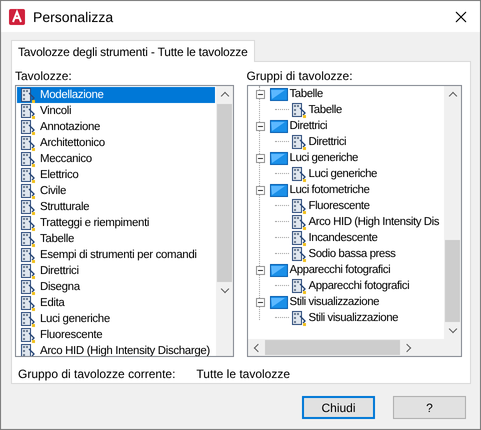 This screenshot has width=481, height=430. What do you see at coordinates (374, 222) in the screenshot?
I see `tree-item: Arco HID (High Intensity Dis` at bounding box center [374, 222].